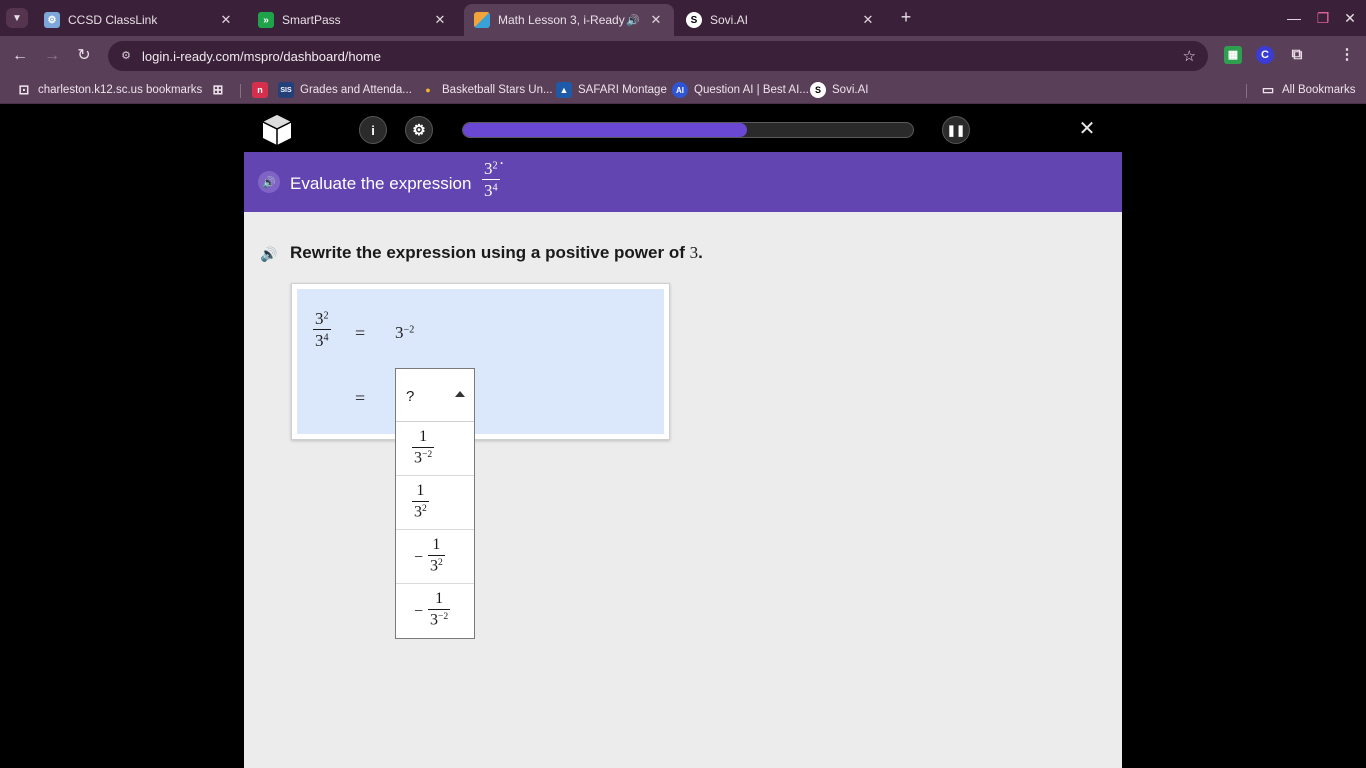 This screenshot has height=768, width=1366. Describe the element at coordinates (286, 90) in the screenshot. I see `sis-icon: SIS` at that location.